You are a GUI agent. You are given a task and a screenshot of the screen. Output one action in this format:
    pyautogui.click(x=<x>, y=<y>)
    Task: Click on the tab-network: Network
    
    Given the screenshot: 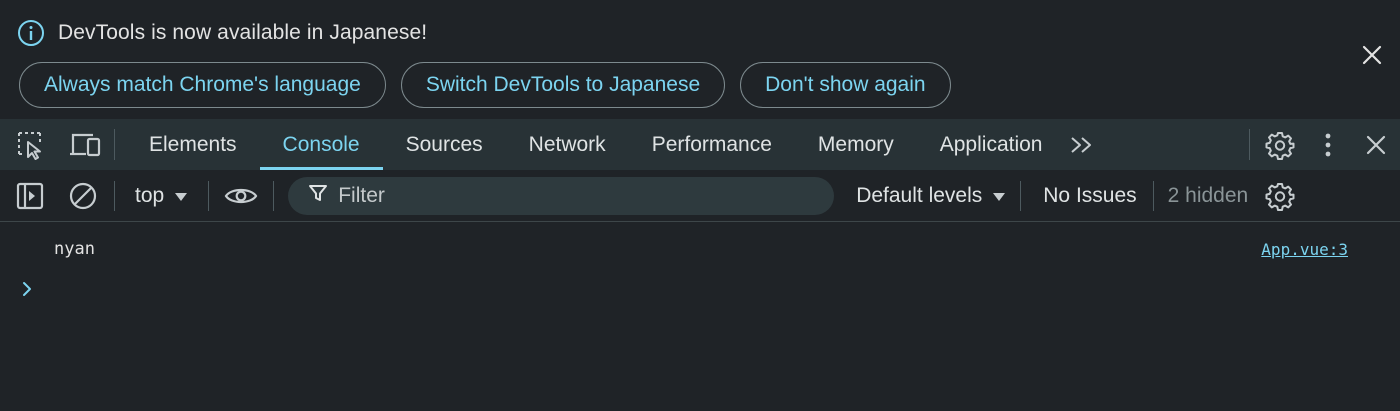 What is the action you would take?
    pyautogui.click(x=567, y=144)
    